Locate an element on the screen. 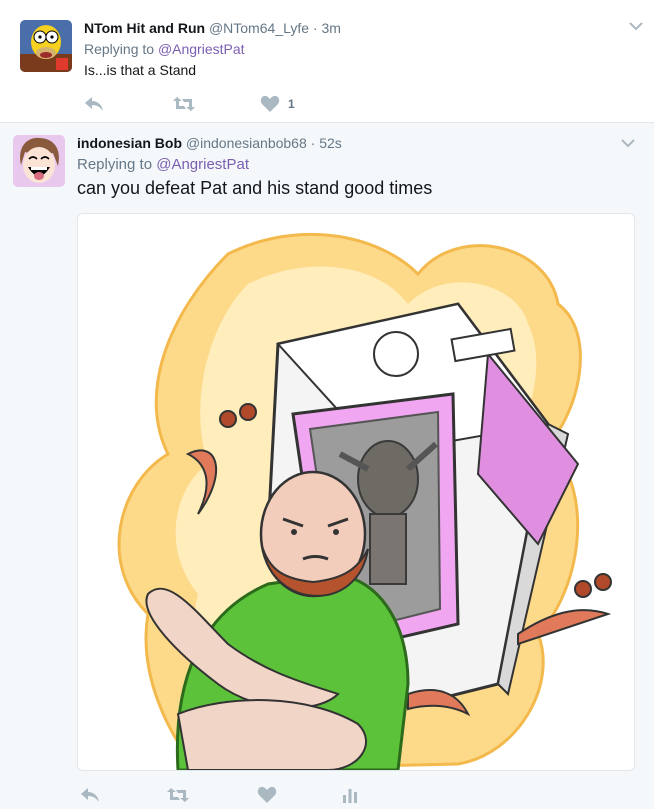 This screenshot has height=809, width=654. laughing-cartoon-avatar-icon is located at coordinates (39, 161).